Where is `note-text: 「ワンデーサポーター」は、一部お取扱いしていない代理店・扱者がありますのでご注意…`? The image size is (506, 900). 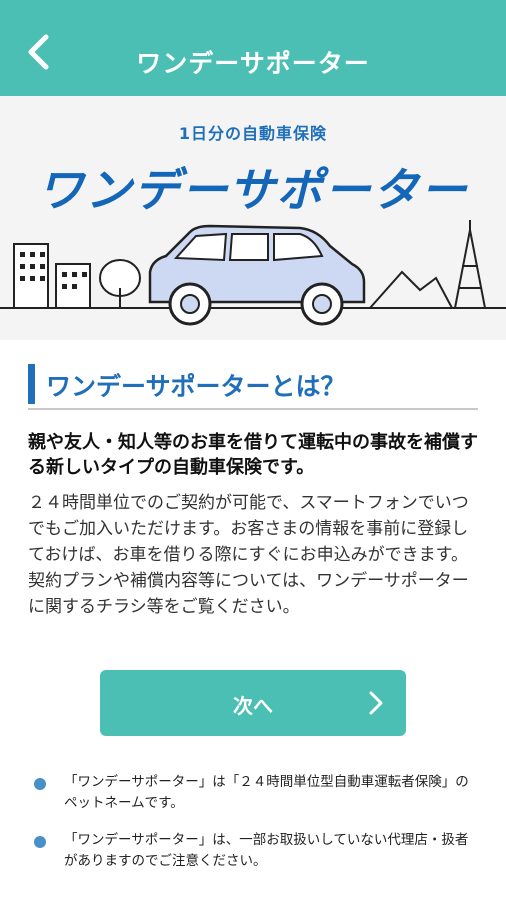 note-text: 「ワンデーサポーター」は、一部お取扱いしていない代理店・扱者がありますのでご注意… is located at coordinates (266, 850).